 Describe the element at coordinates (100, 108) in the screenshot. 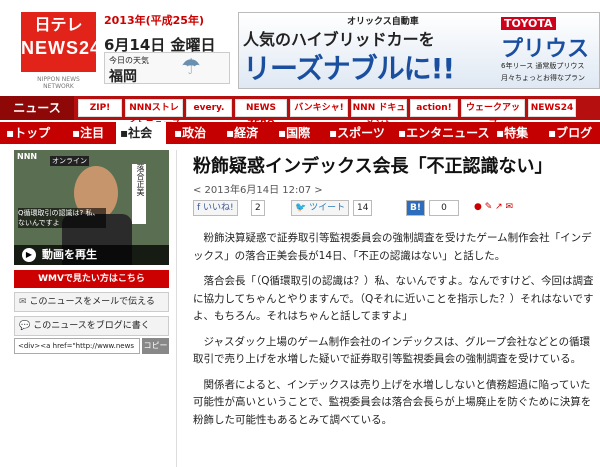

I see `channel-zip: ZIP!` at that location.